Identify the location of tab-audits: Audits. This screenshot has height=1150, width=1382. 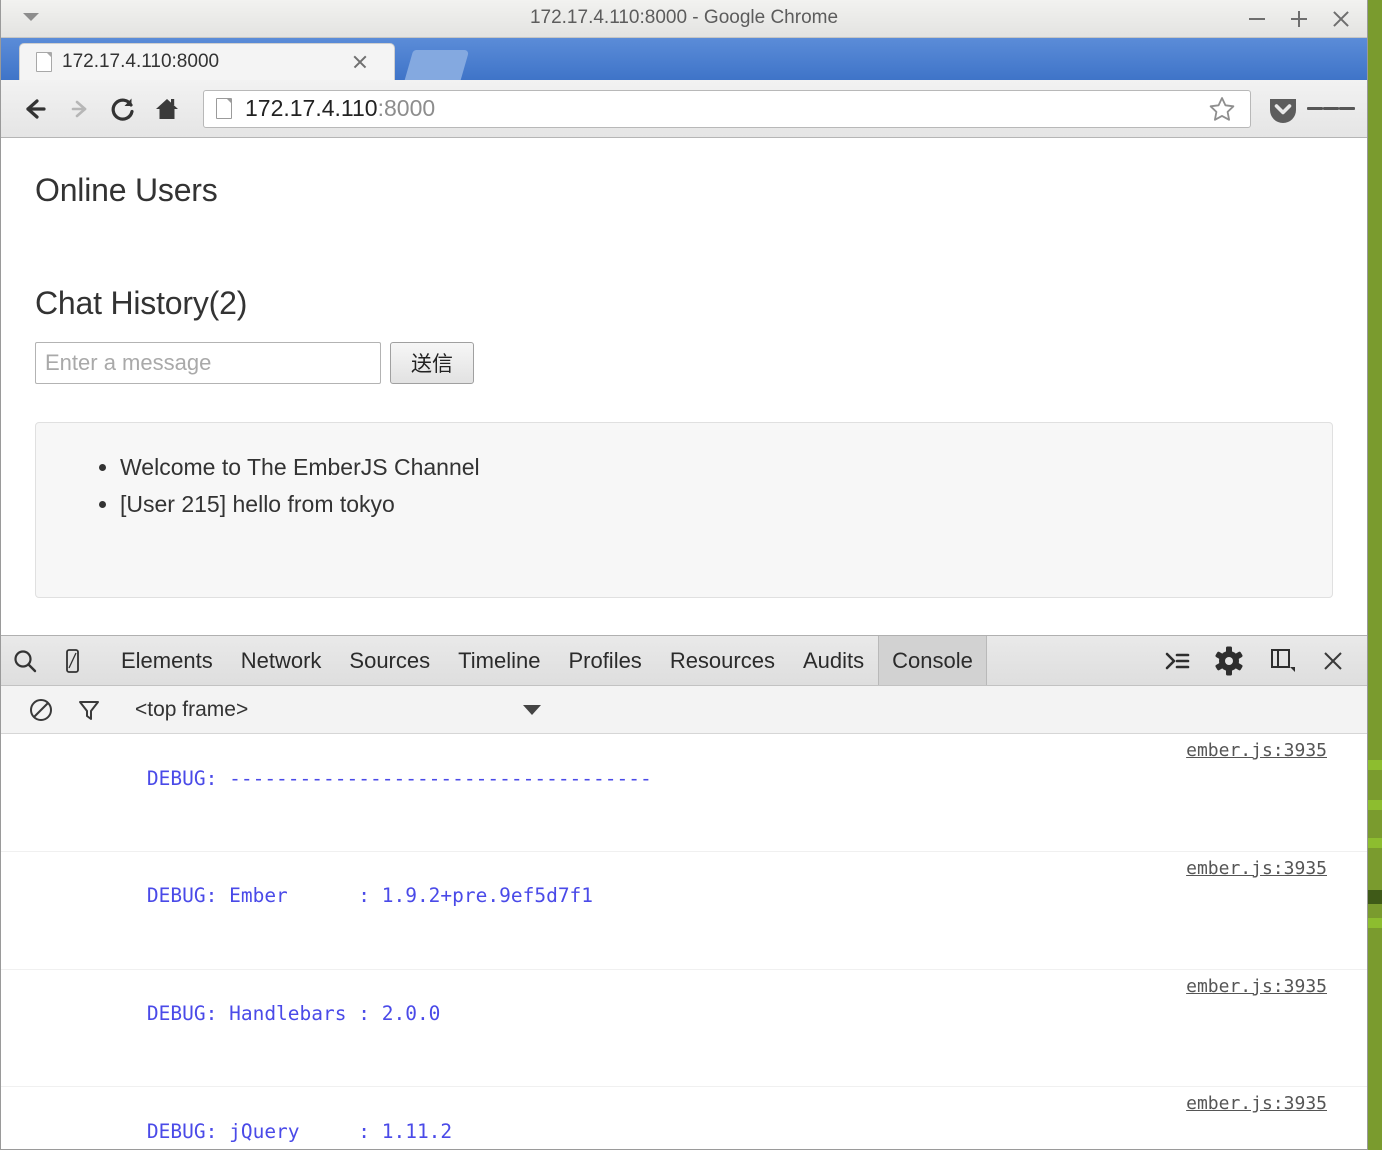
(833, 660).